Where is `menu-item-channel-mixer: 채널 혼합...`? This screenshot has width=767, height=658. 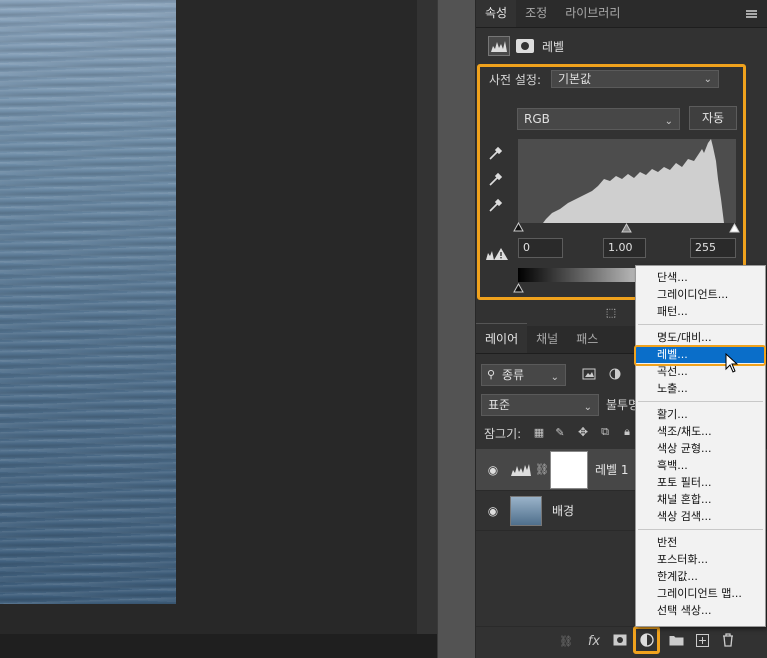
menu-item-channel-mixer: 채널 혼합... is located at coordinates (700, 499).